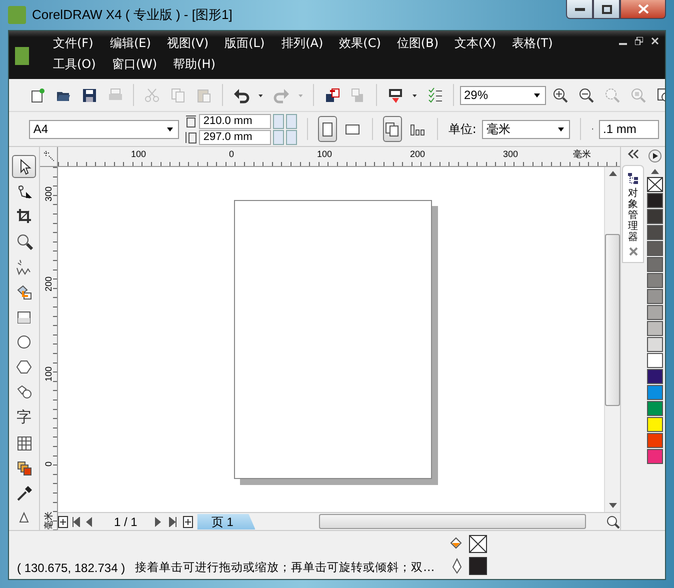 This screenshot has width=674, height=588. Describe the element at coordinates (130, 43) in the screenshot. I see `menu-item: 编辑(E)` at that location.